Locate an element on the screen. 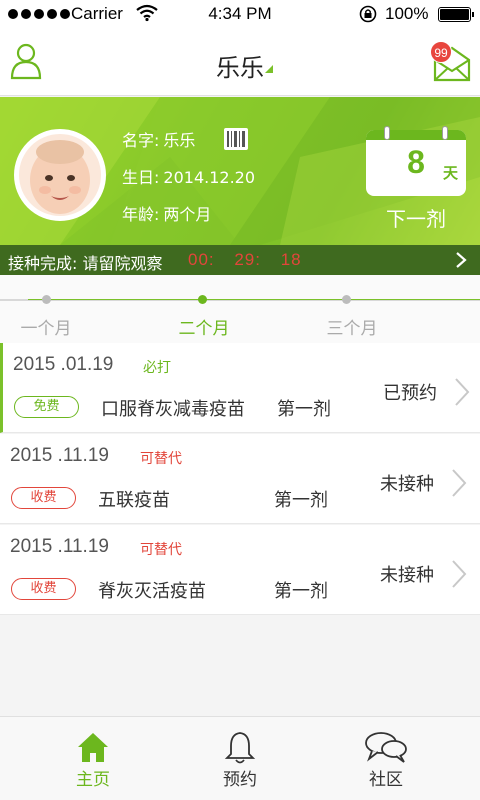 The width and height of the screenshot is (480, 800). name-label: 名字: is located at coordinates (141, 140).